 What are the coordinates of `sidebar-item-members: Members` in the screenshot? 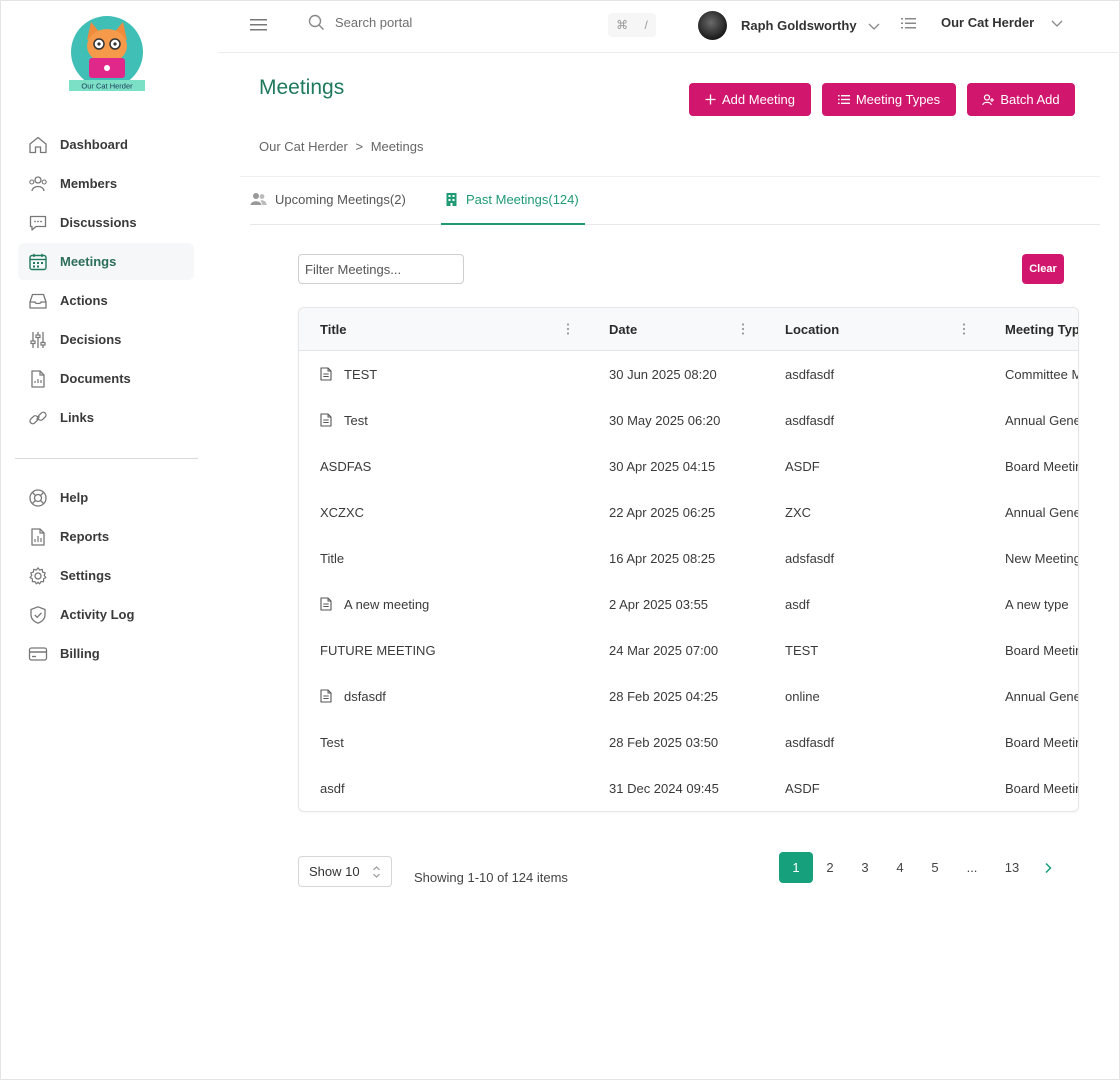 It's located at (106, 183).